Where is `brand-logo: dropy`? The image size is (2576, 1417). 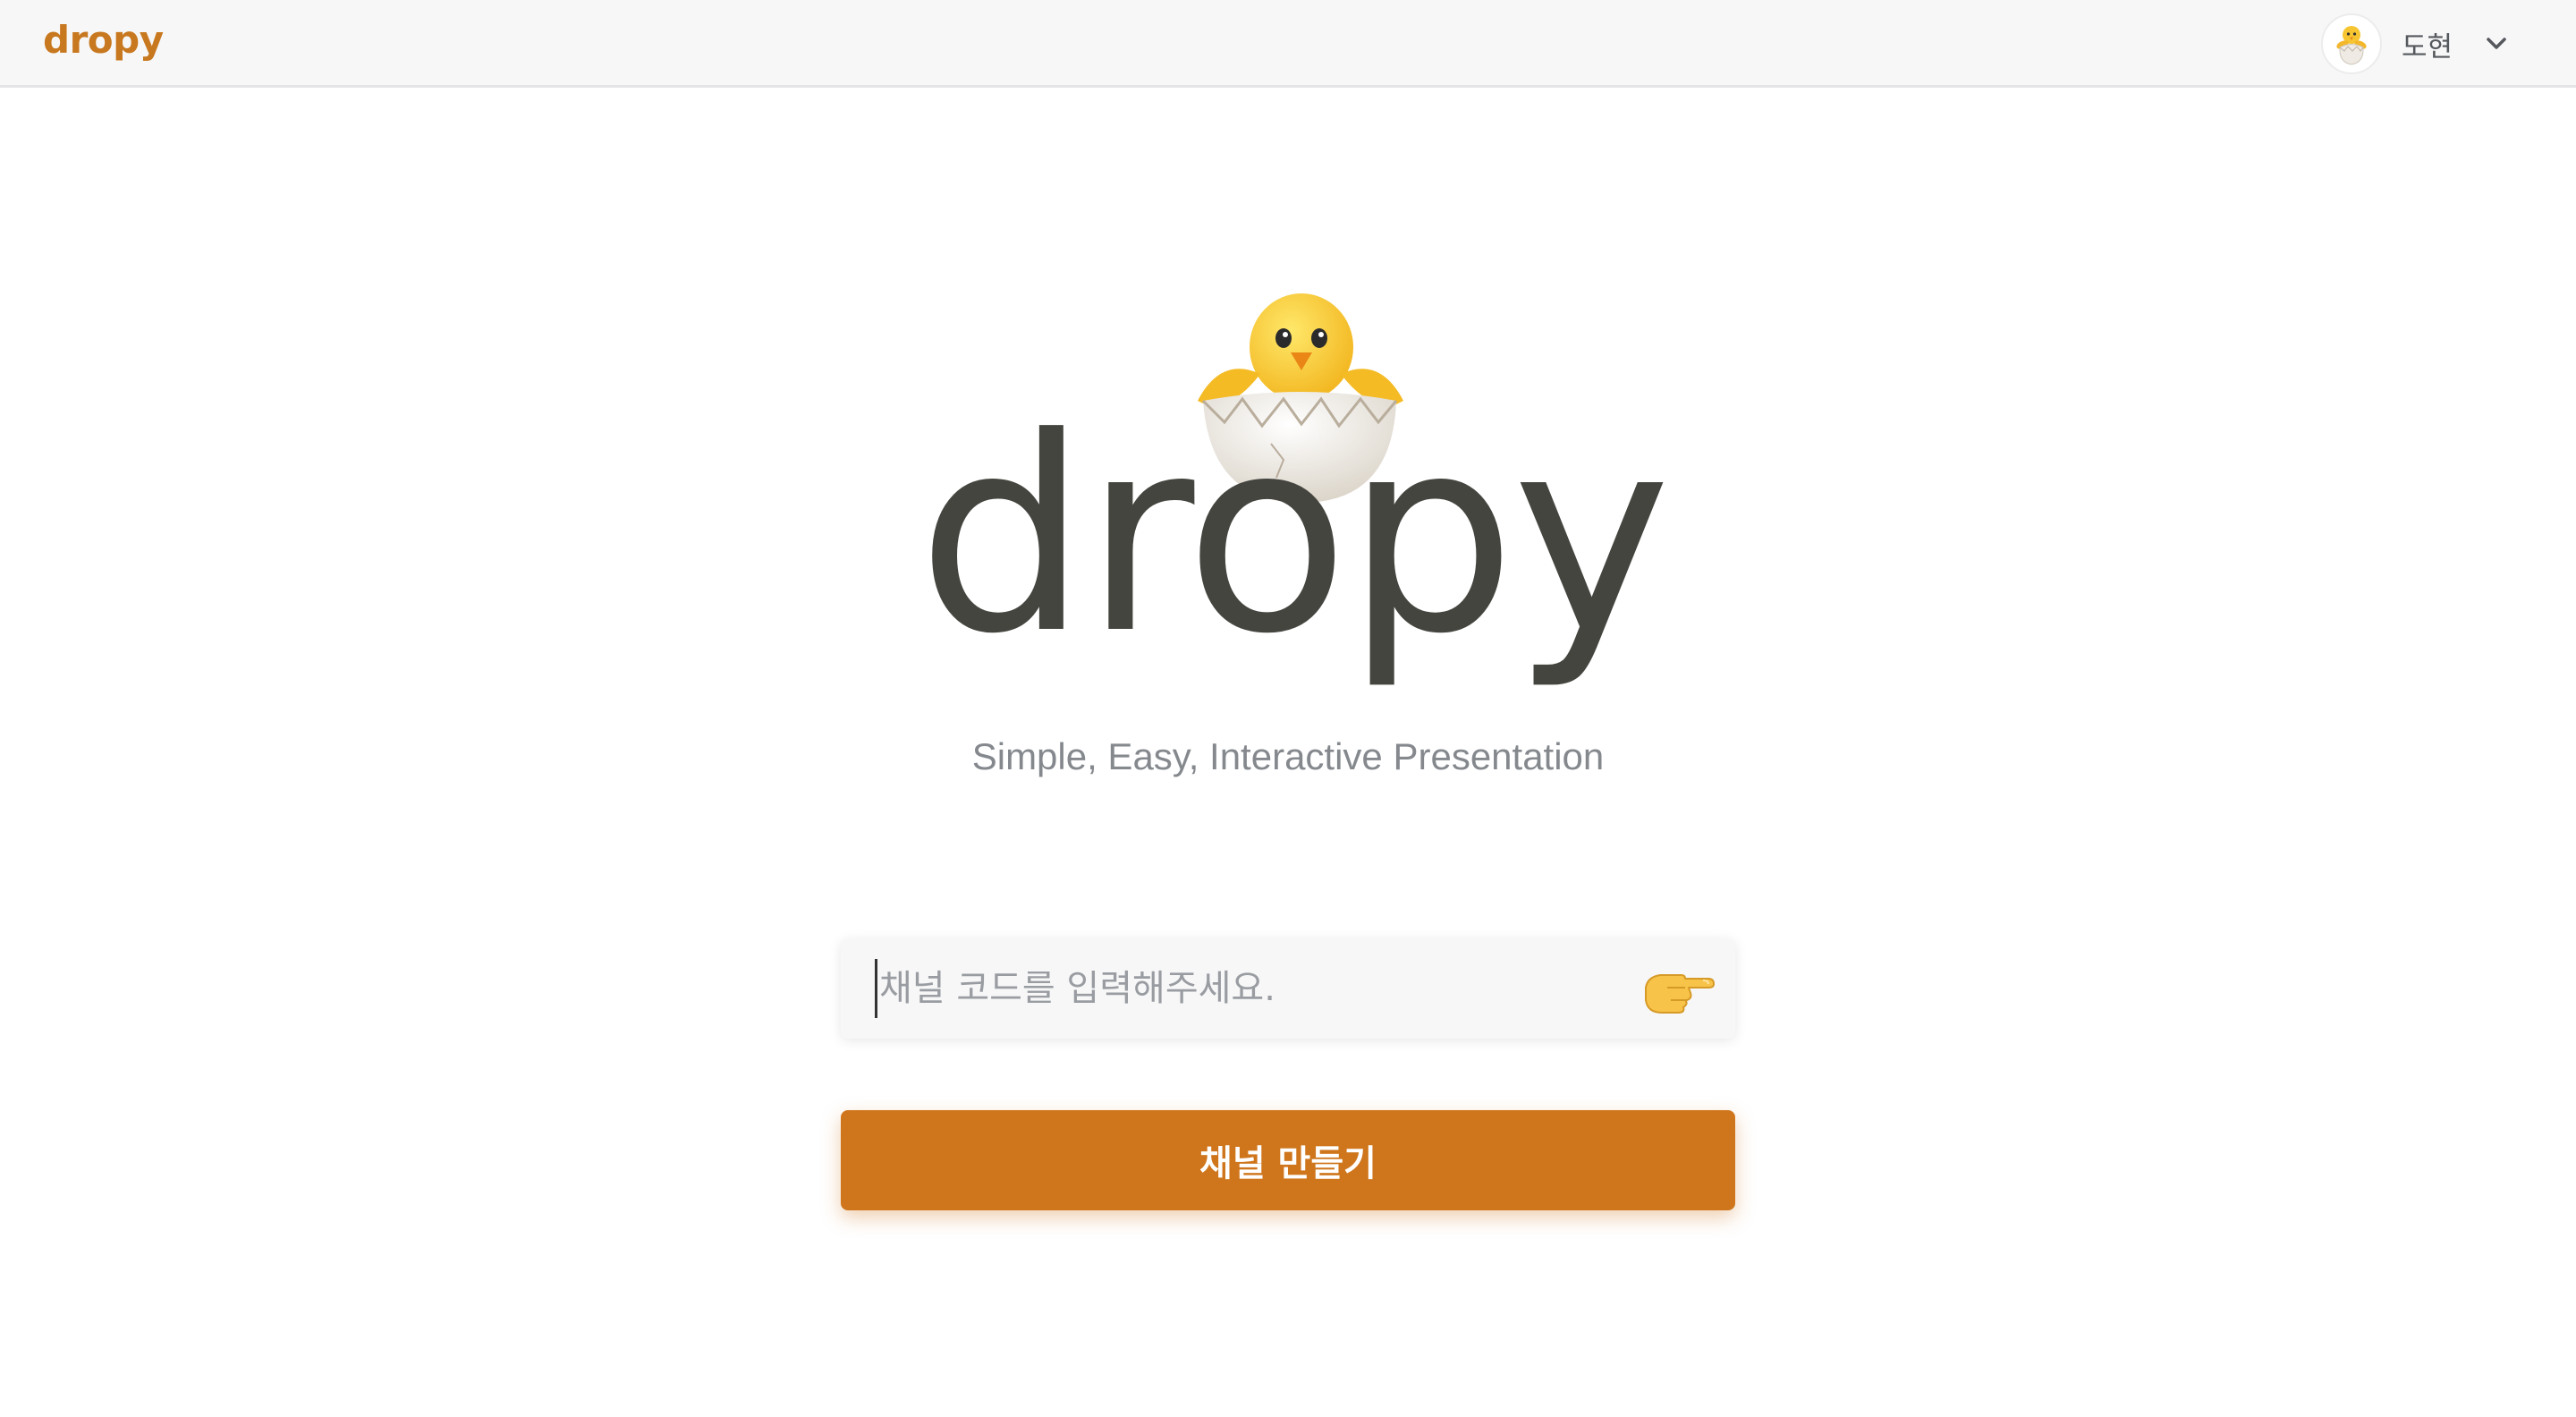
brand-logo: dropy is located at coordinates (103, 40).